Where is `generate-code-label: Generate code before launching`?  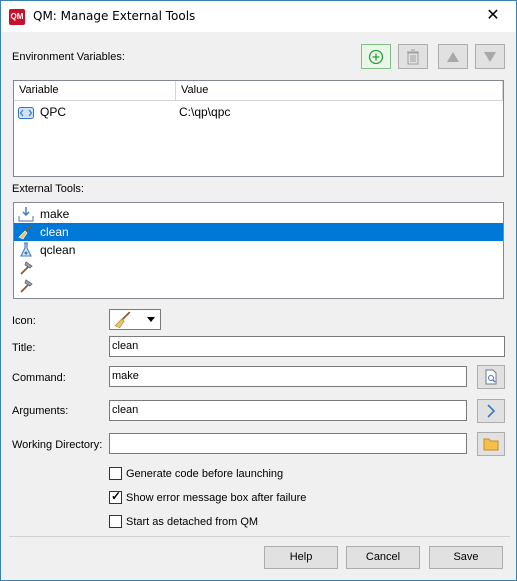 generate-code-label: Generate code before launching is located at coordinates (205, 474).